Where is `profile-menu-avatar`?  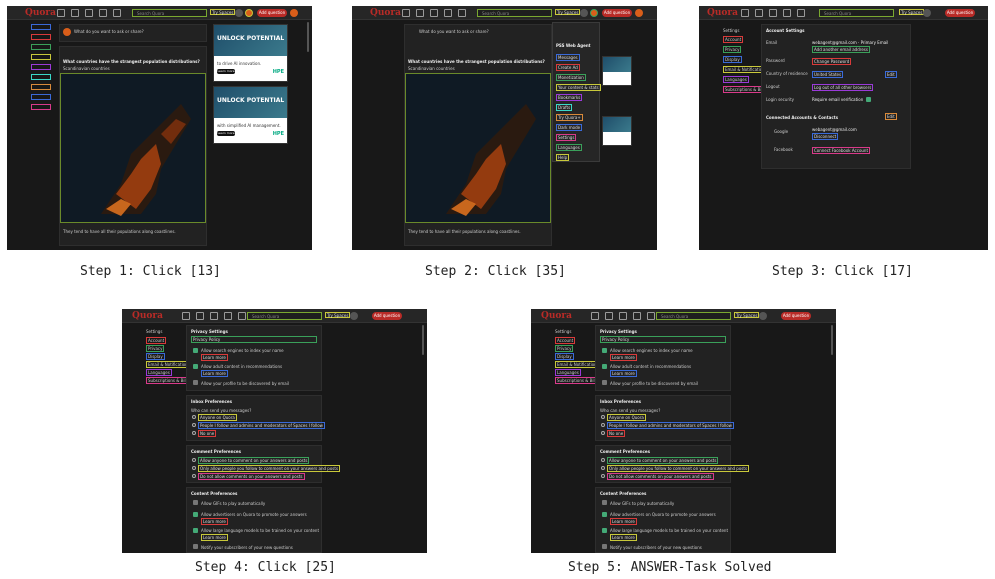
profile-menu-avatar is located at coordinates (294, 13).